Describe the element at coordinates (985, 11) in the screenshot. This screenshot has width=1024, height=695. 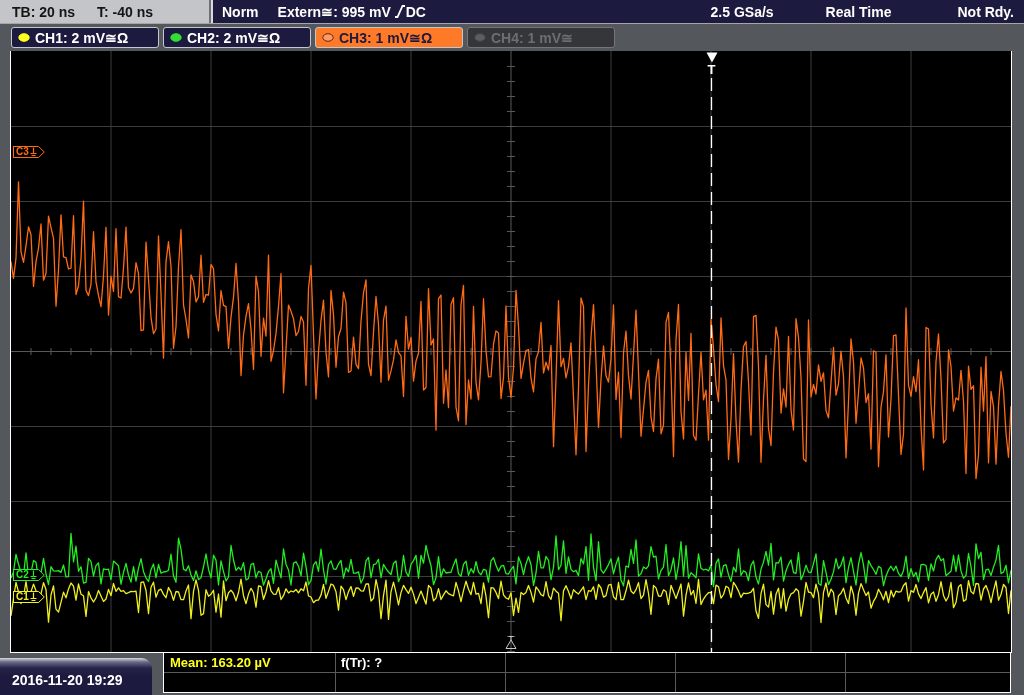
I see `acquisition-state-readout: Not Rdy.` at that location.